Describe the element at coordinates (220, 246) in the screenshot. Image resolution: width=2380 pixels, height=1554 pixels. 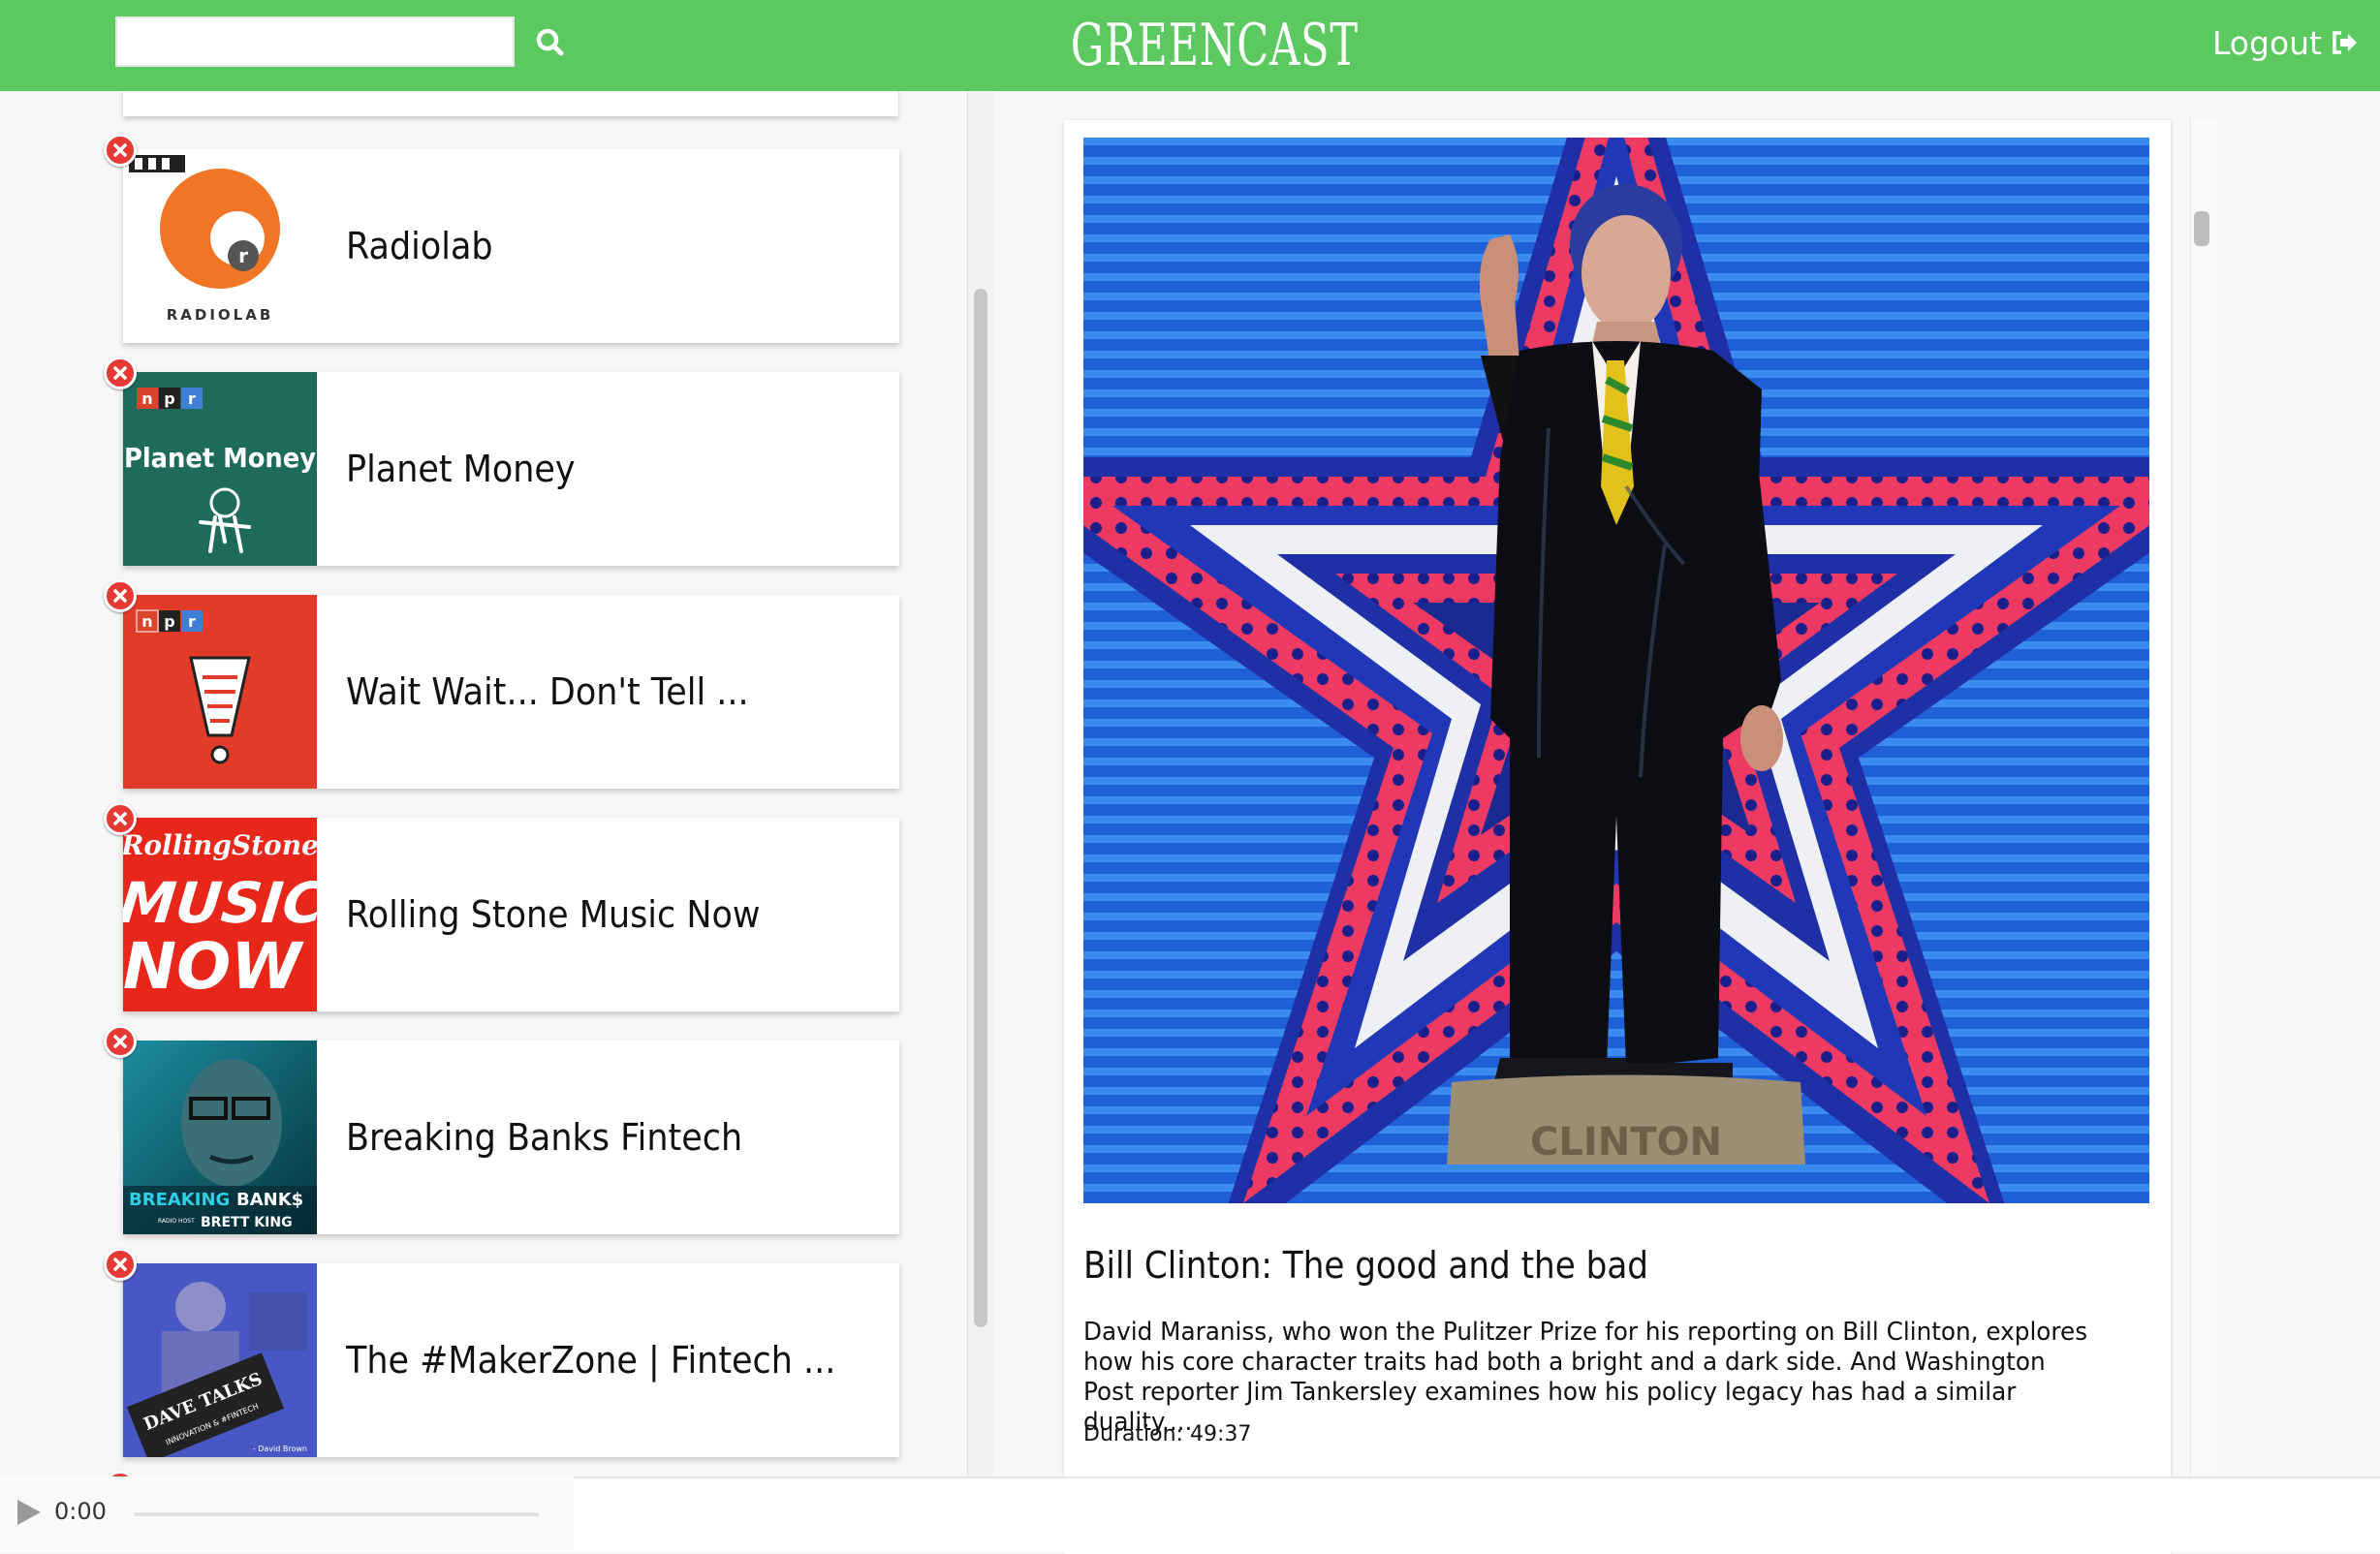
I see `radiolab-artwork: r RADIOLAB` at that location.